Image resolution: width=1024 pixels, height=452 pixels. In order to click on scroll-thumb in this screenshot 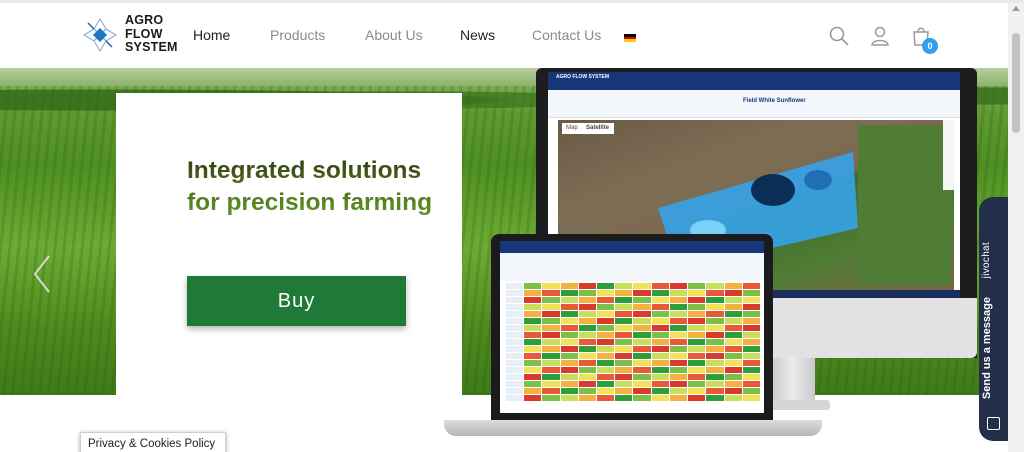, I will do `click(1016, 83)`.